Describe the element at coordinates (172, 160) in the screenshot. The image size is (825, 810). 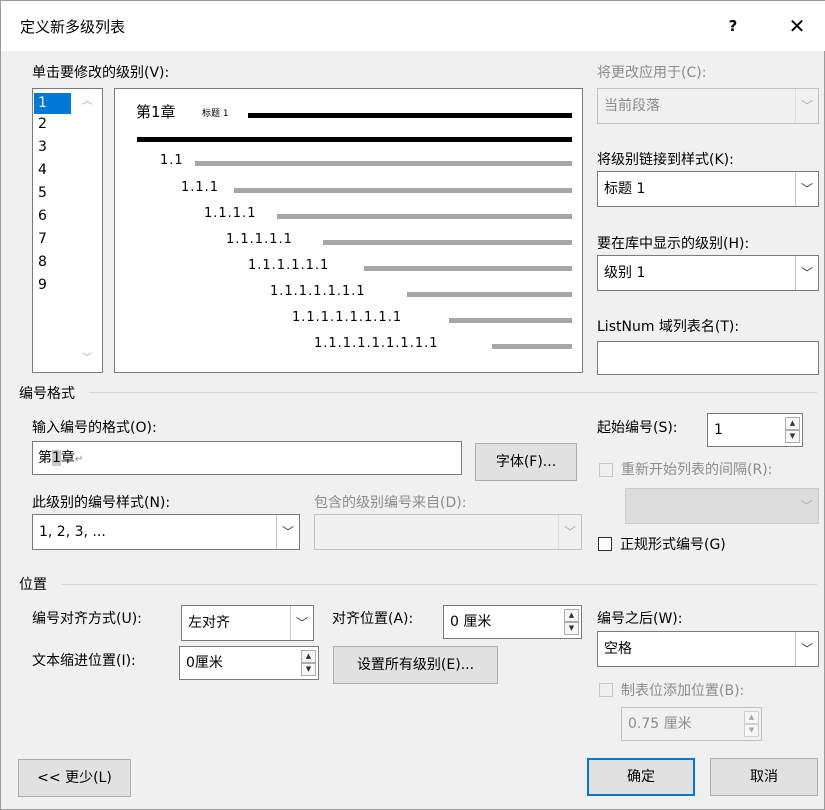
I see `preview-level-2-number: 1.1` at that location.